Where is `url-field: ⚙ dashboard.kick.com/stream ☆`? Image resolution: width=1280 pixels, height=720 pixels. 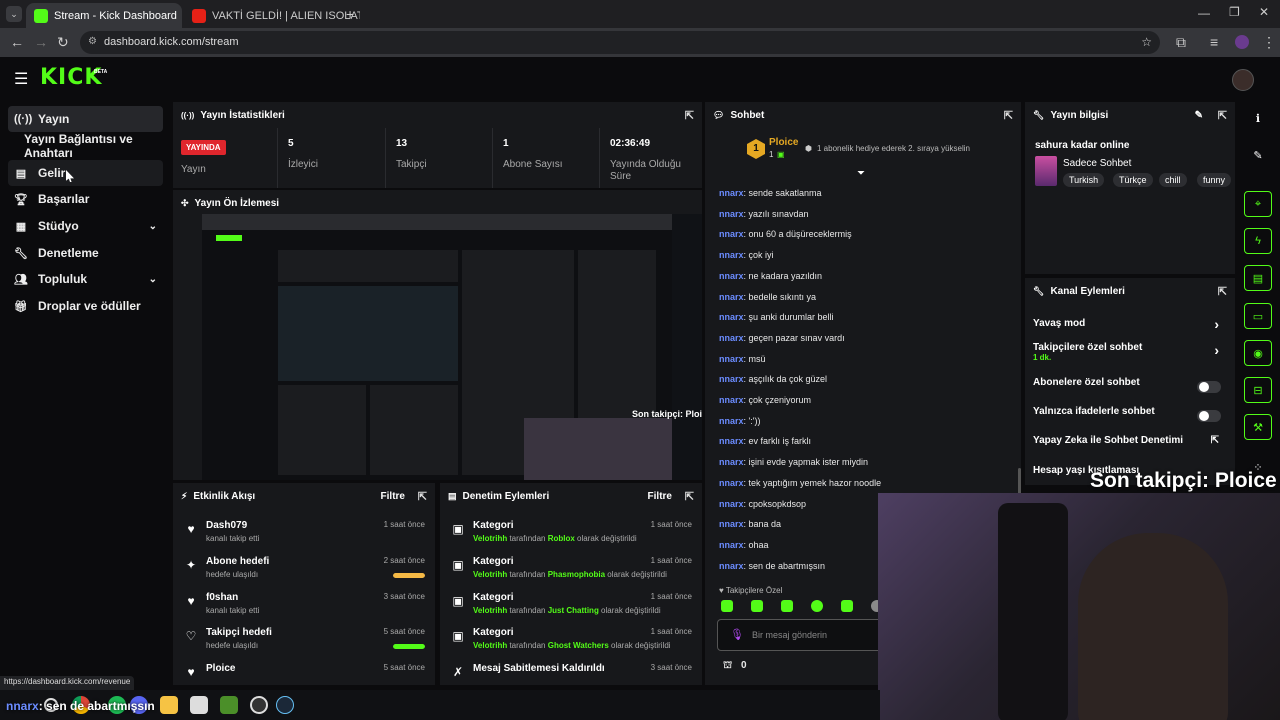
url-field: ⚙ dashboard.kick.com/stream ☆ is located at coordinates (620, 42).